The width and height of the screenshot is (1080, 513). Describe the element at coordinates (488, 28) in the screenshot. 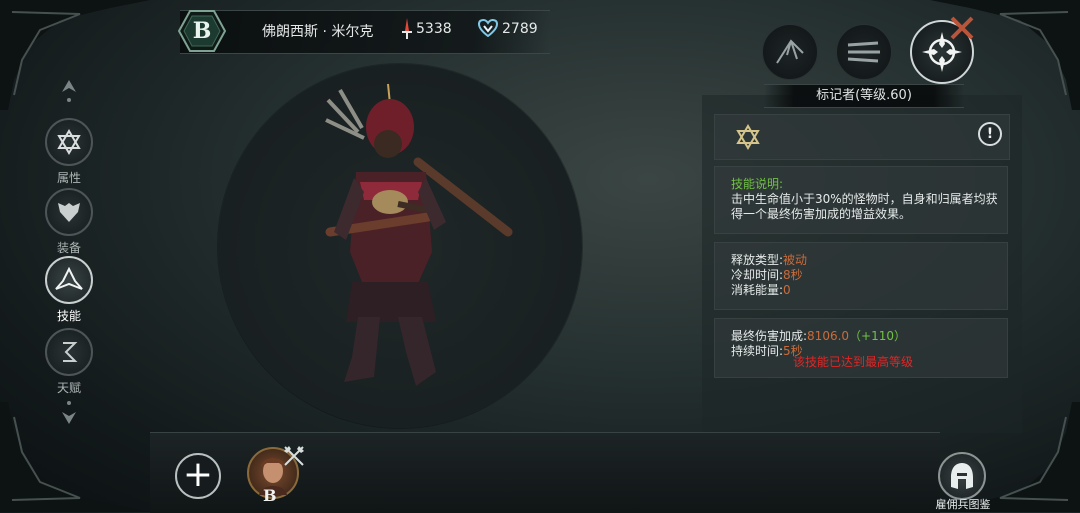

I see `heart-shield-icon` at that location.